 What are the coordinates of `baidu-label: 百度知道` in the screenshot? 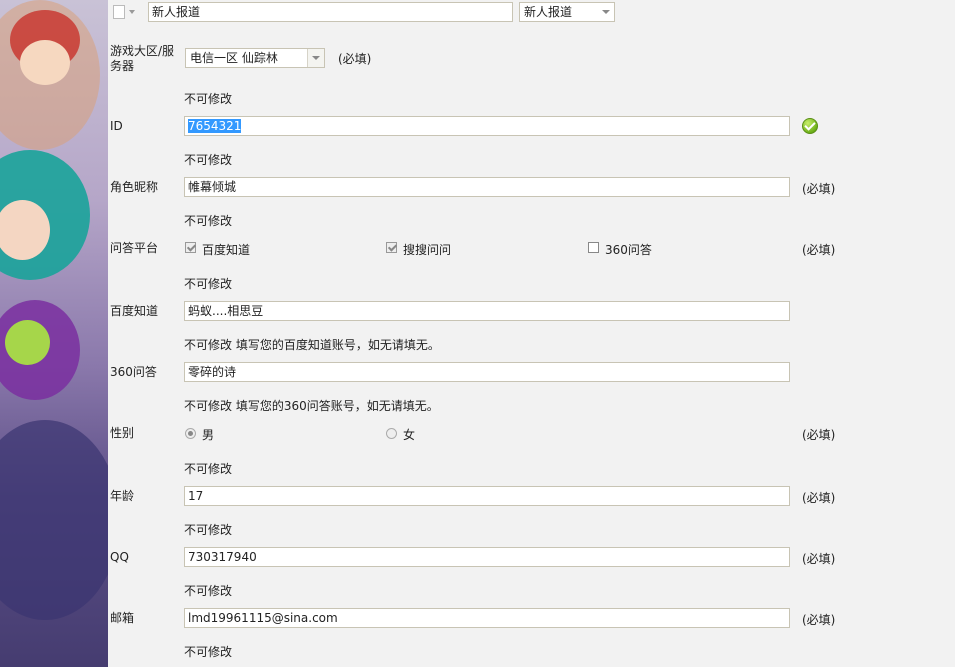 It's located at (134, 311).